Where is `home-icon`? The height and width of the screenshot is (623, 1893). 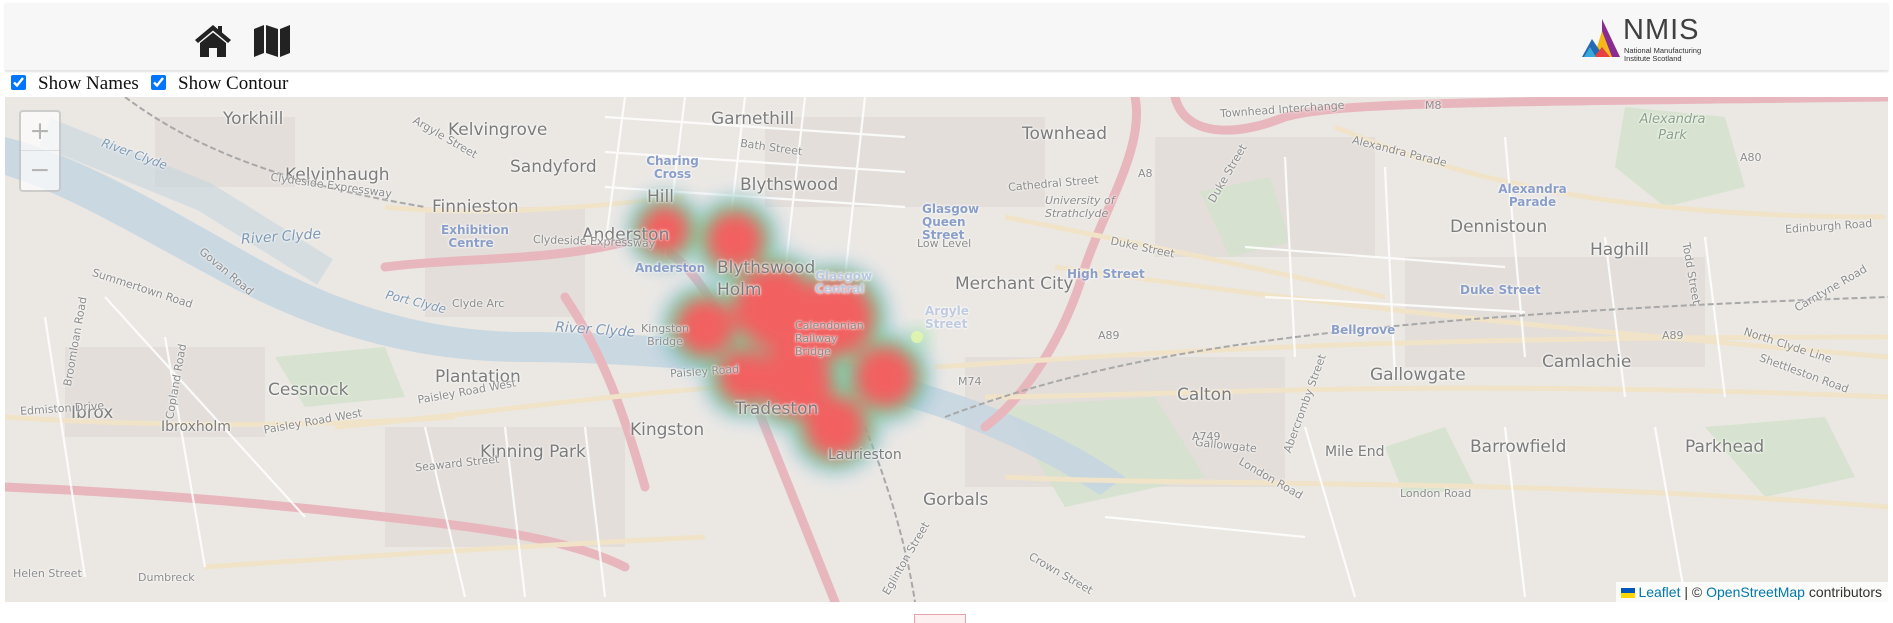 home-icon is located at coordinates (213, 41).